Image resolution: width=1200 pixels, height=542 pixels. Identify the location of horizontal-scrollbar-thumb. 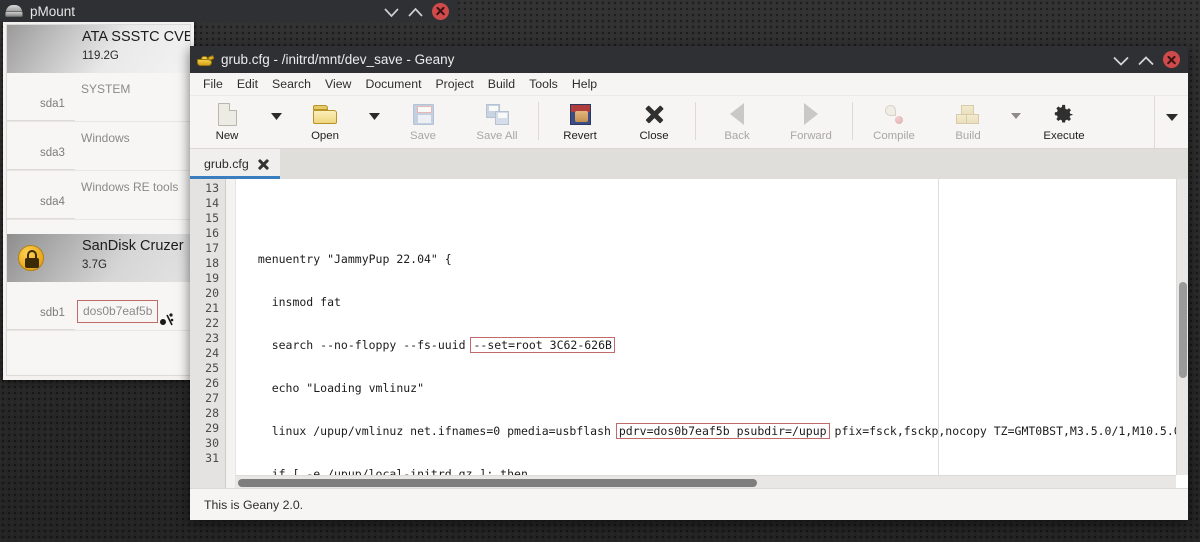
(497, 483).